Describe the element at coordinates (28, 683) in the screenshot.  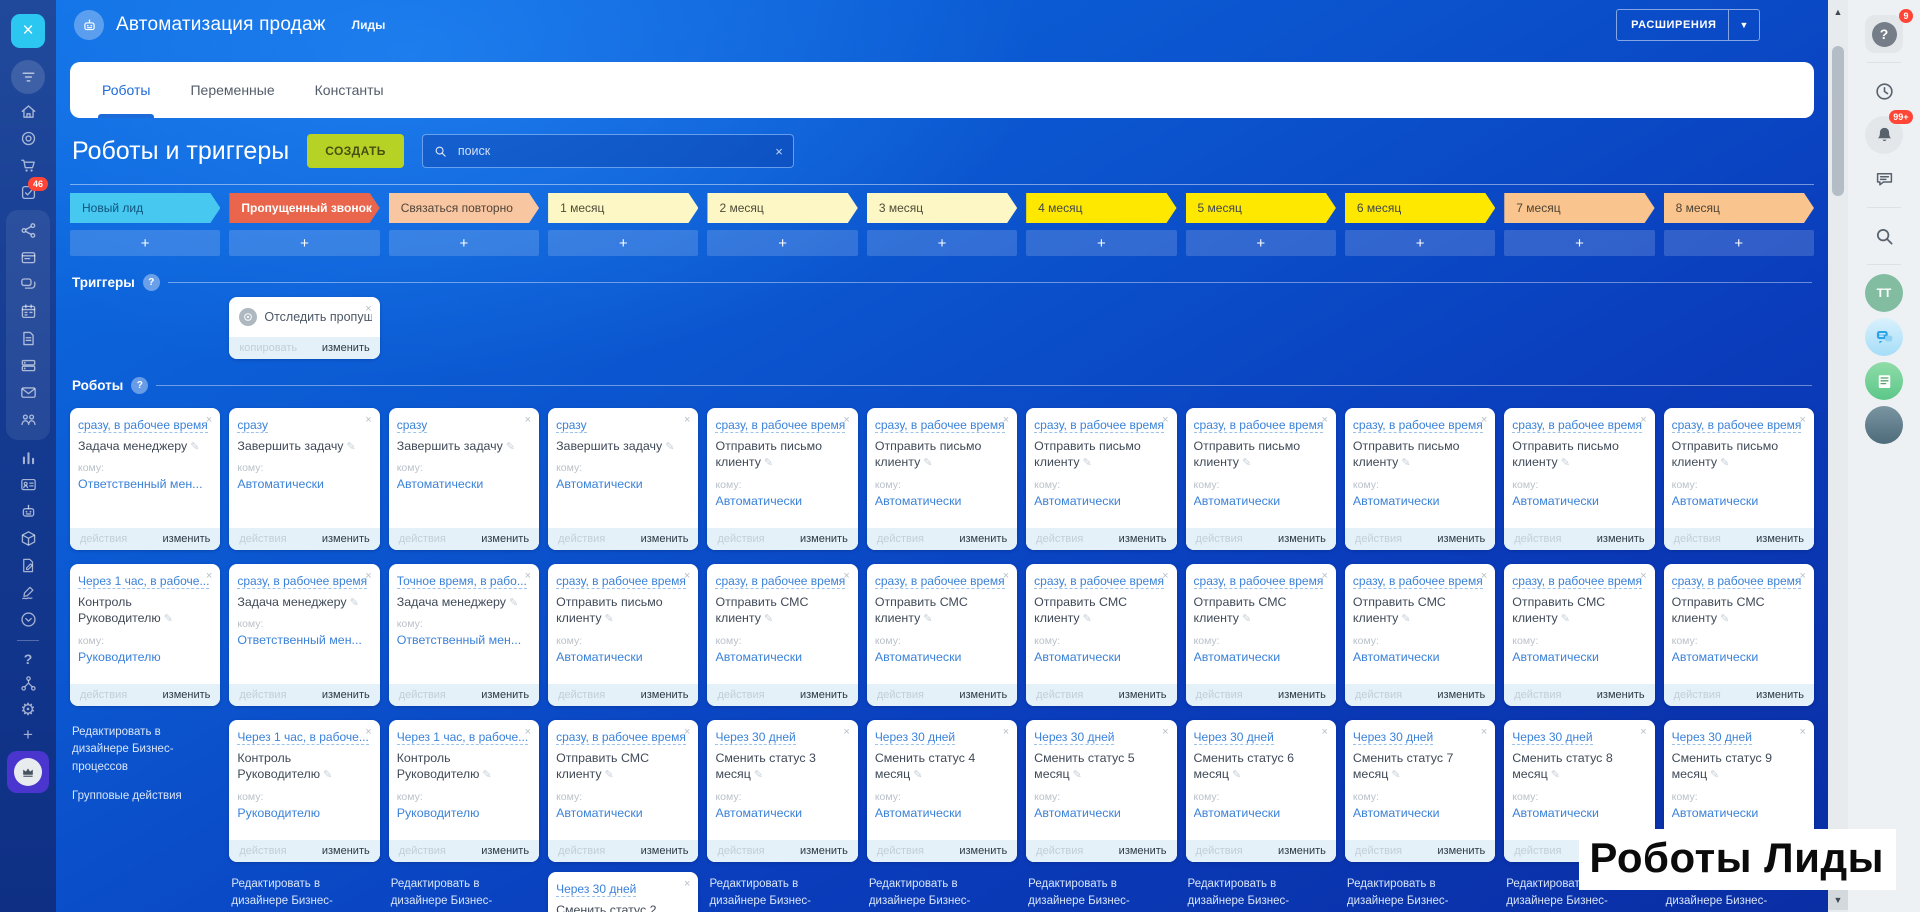
I see `tree-icon` at that location.